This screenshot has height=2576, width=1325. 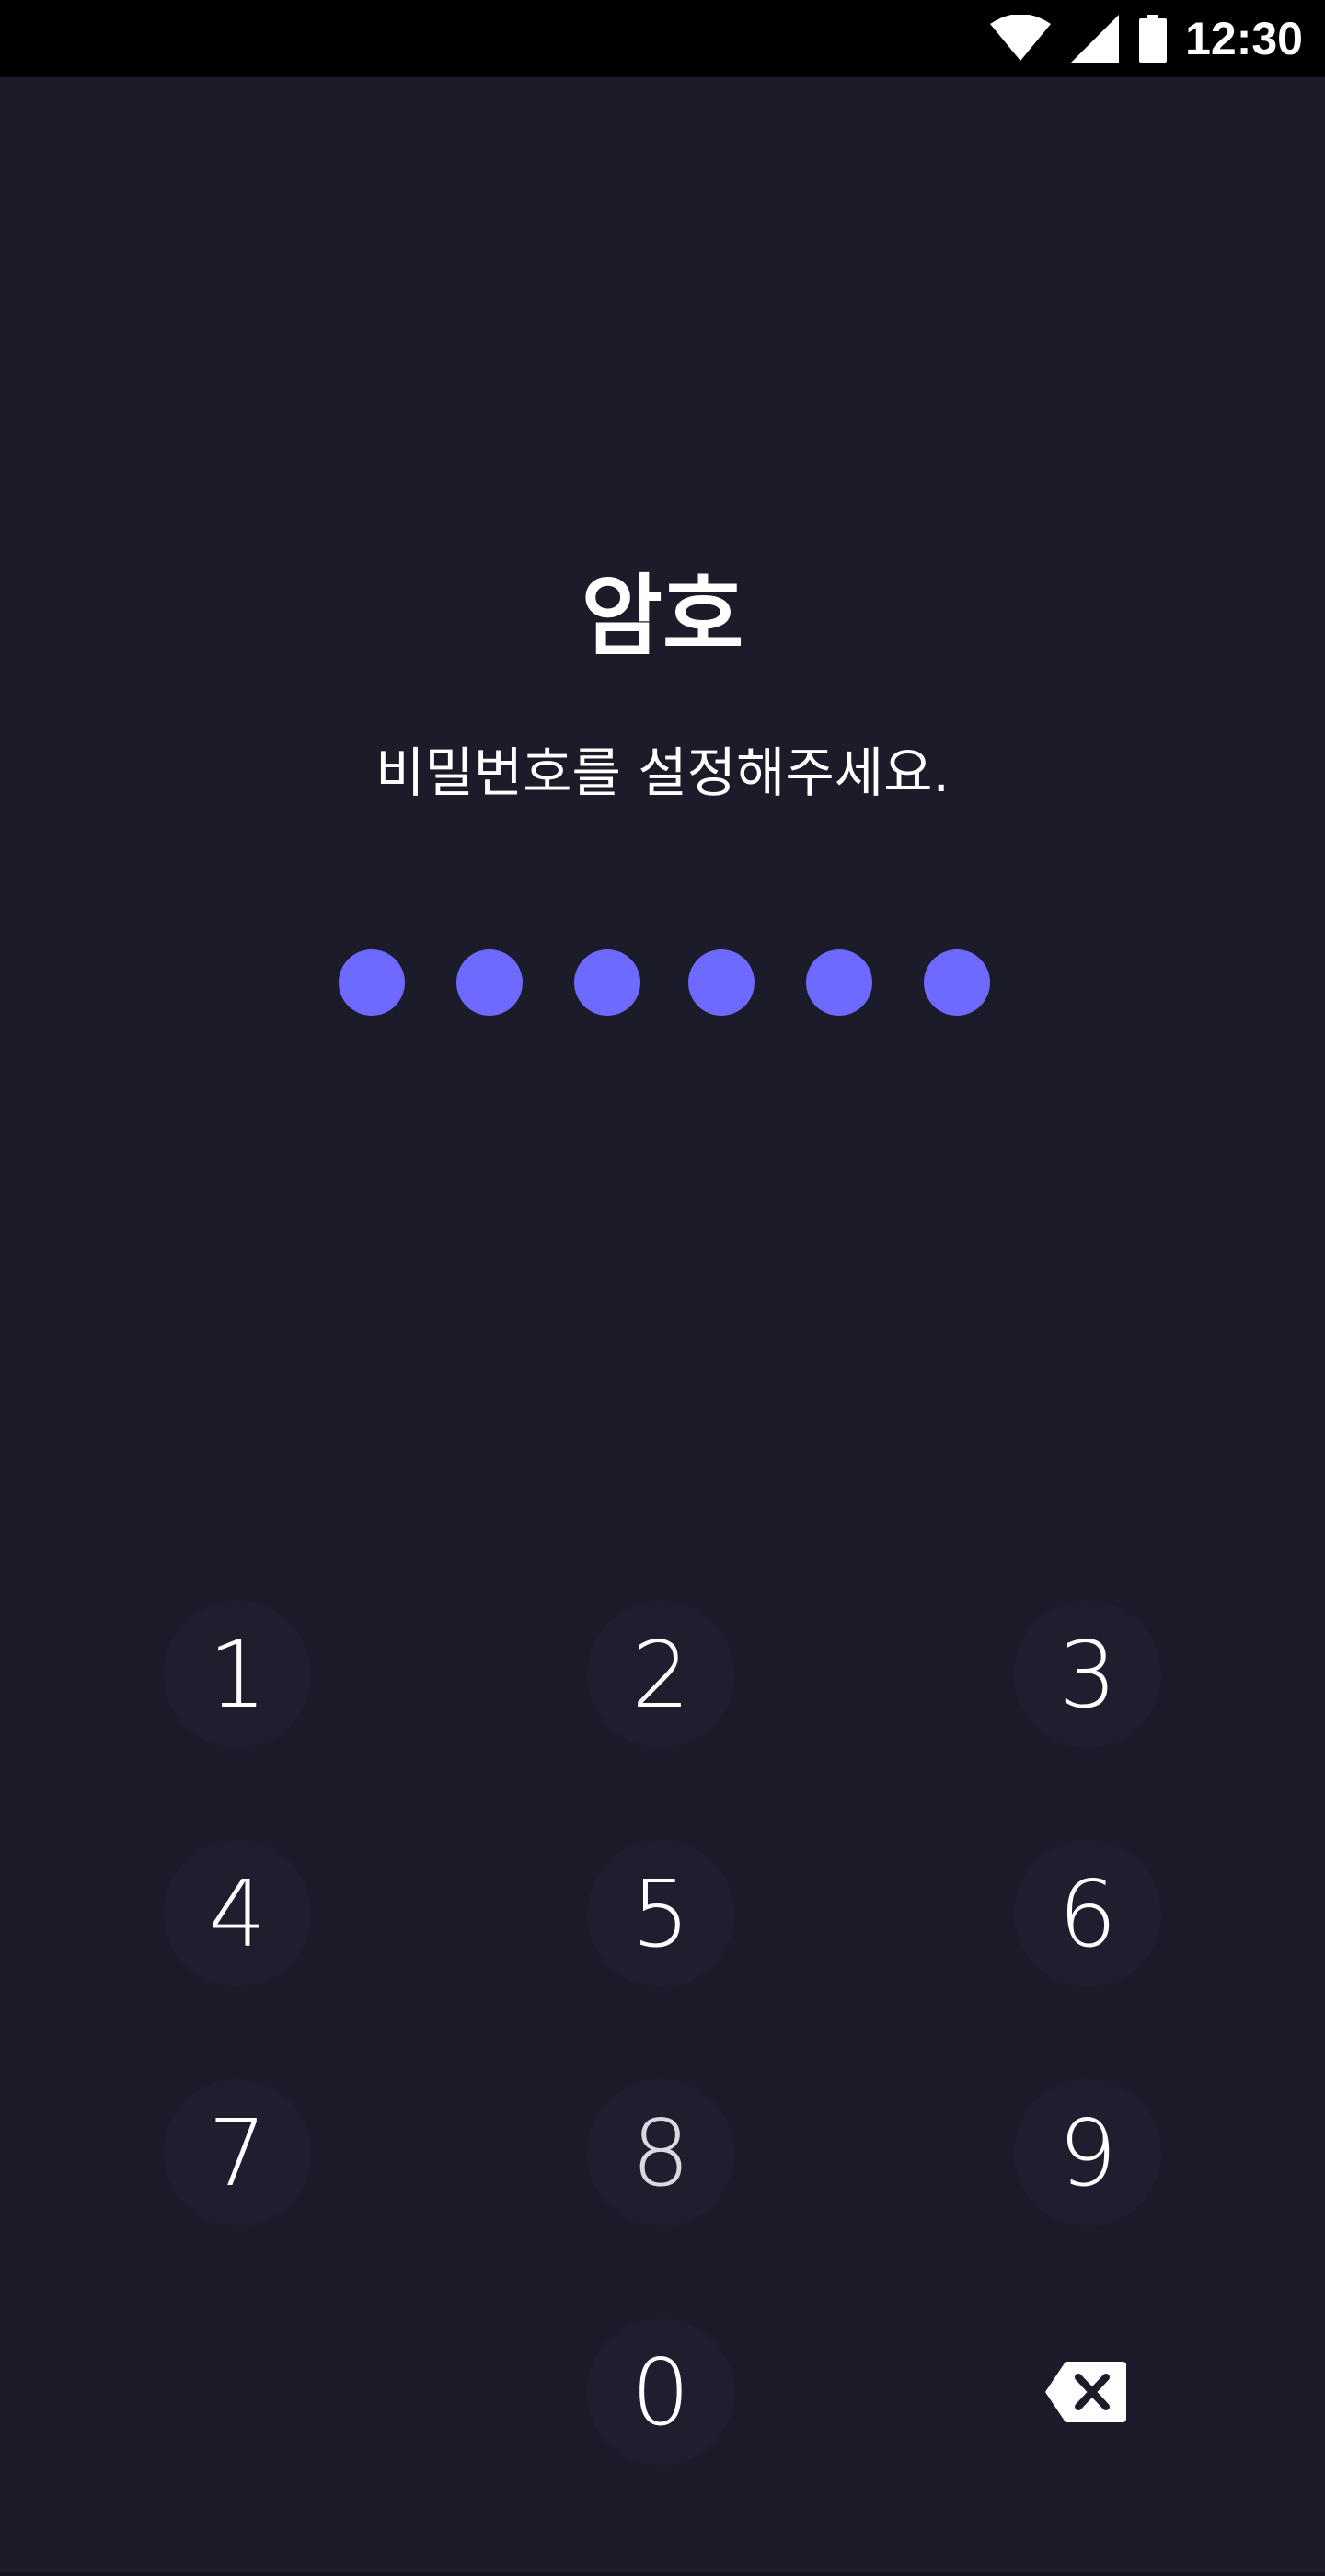 I want to click on wifi-icon, so click(x=1021, y=39).